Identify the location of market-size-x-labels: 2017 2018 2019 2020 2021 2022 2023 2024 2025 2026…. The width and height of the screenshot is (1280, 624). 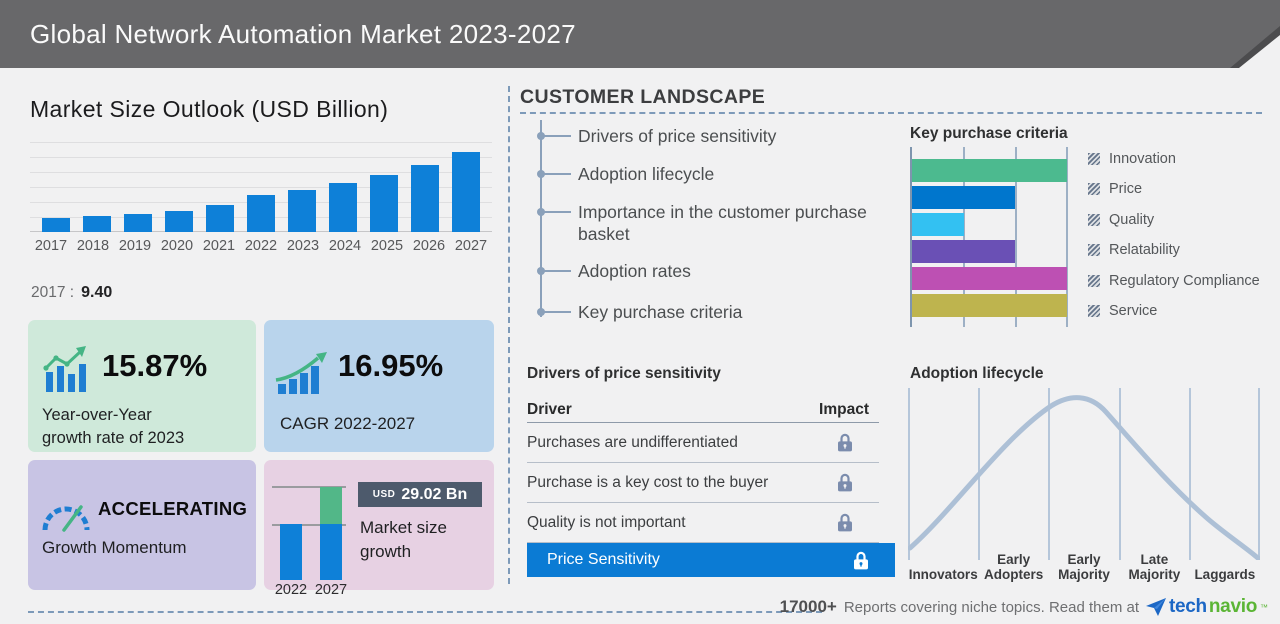
(261, 246).